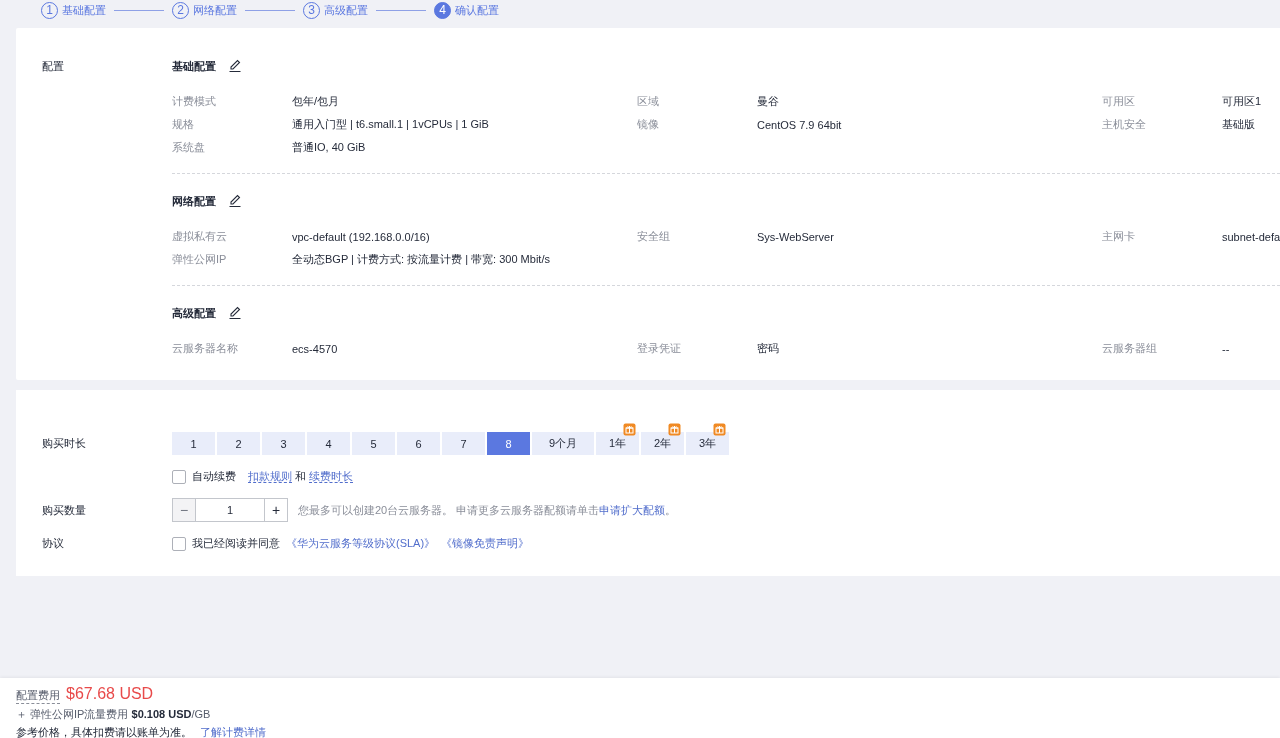 This screenshot has width=1280, height=738. I want to click on field-value: 通用入门型 | t6.small.1 | 1vCPUs | 1 GiB, so click(391, 124).